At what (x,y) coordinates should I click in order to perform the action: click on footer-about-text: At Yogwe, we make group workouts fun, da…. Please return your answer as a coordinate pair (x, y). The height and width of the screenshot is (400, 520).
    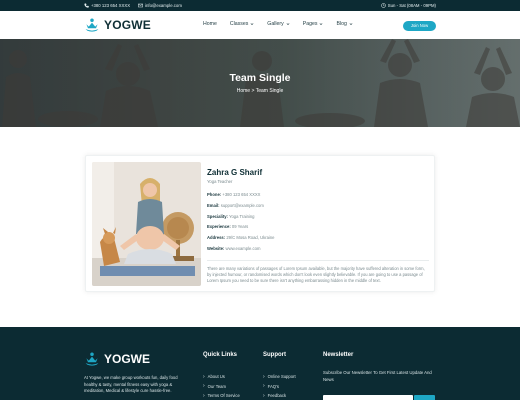
    Looking at the image, I should click on (131, 384).